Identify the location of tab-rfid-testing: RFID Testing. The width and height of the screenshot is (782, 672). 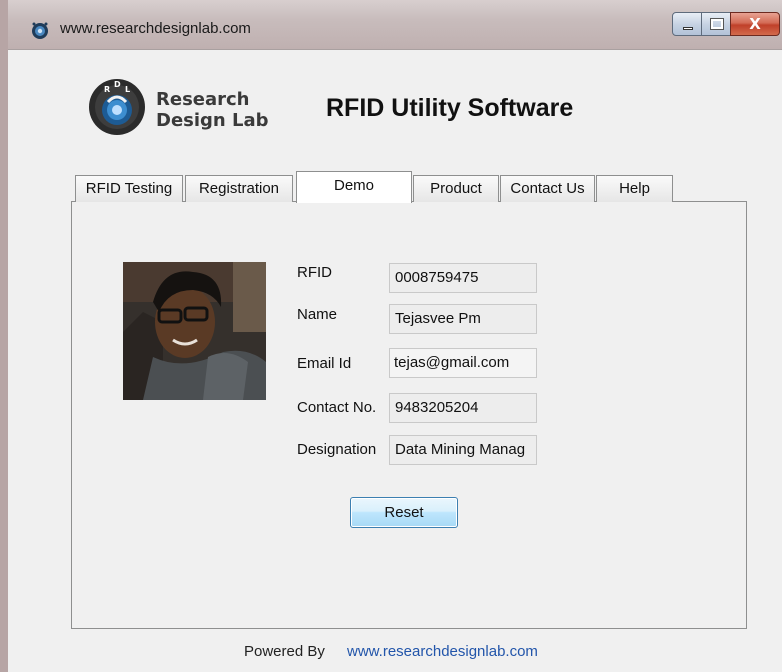
(129, 188).